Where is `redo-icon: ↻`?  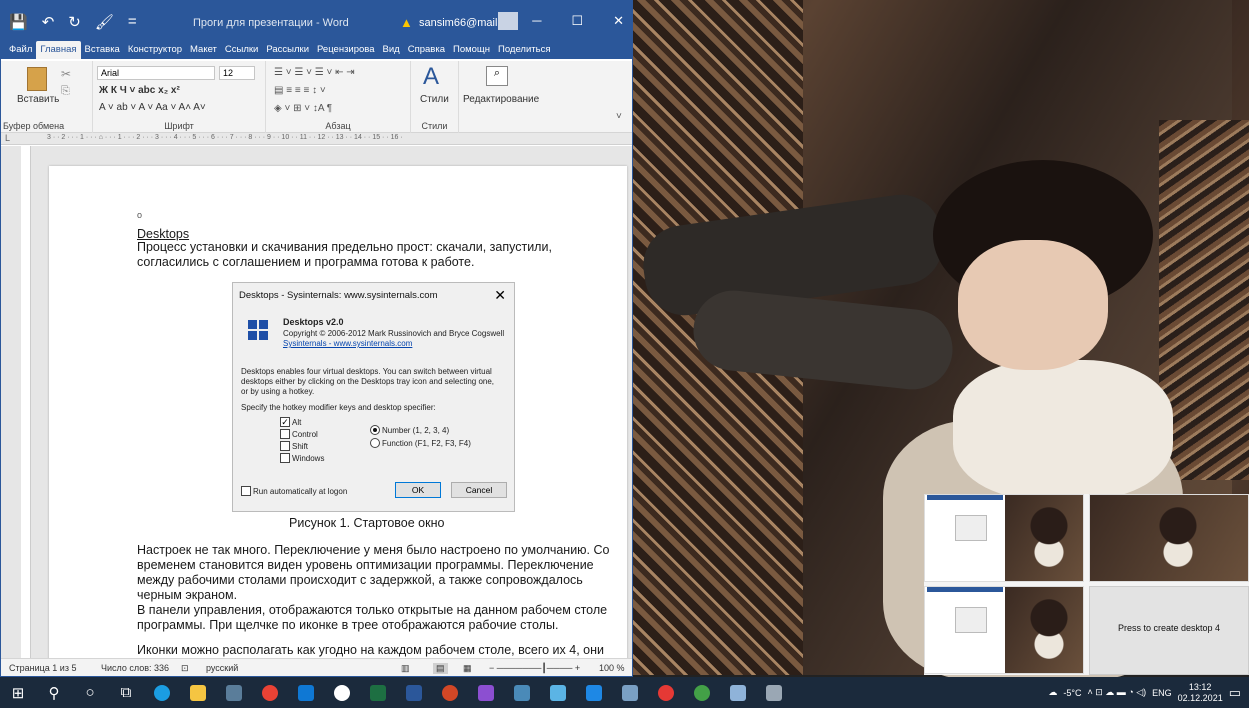 redo-icon: ↻ is located at coordinates (74, 22).